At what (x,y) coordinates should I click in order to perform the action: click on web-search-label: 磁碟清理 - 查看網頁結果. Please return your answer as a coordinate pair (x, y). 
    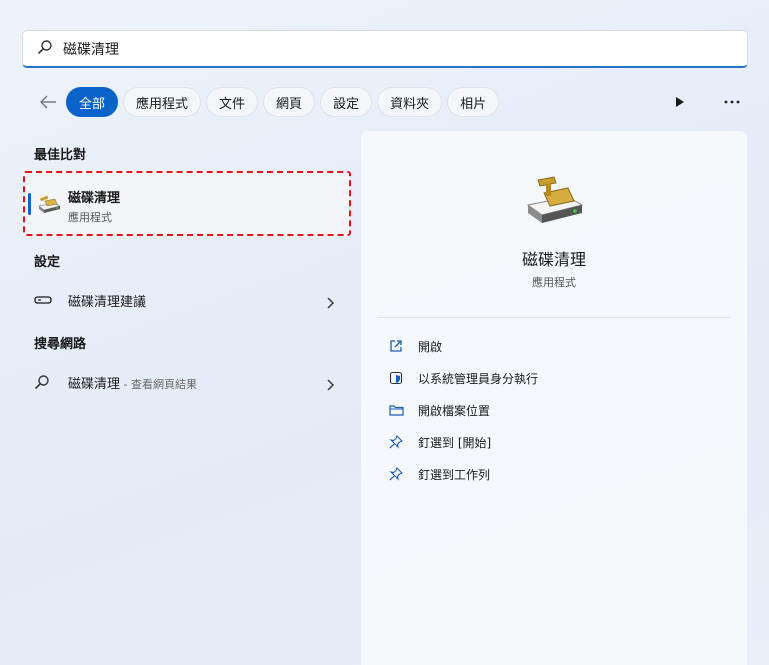
    Looking at the image, I should click on (132, 382).